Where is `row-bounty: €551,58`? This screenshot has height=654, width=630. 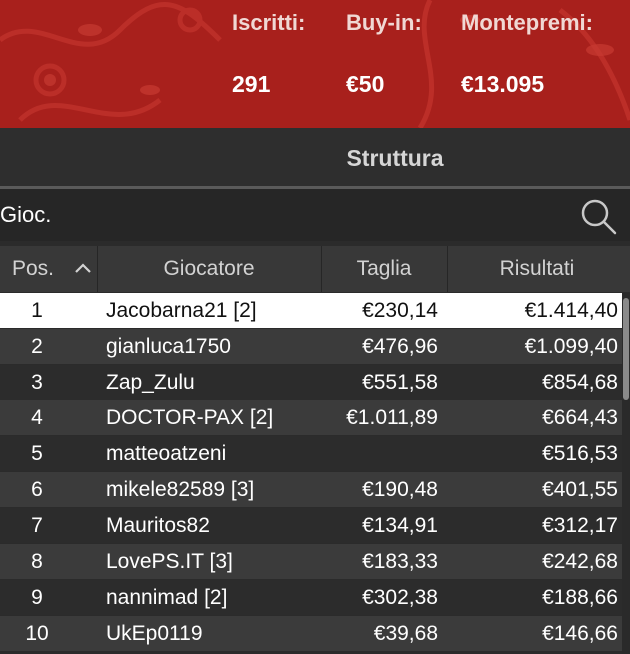 row-bounty: €551,58 is located at coordinates (400, 382).